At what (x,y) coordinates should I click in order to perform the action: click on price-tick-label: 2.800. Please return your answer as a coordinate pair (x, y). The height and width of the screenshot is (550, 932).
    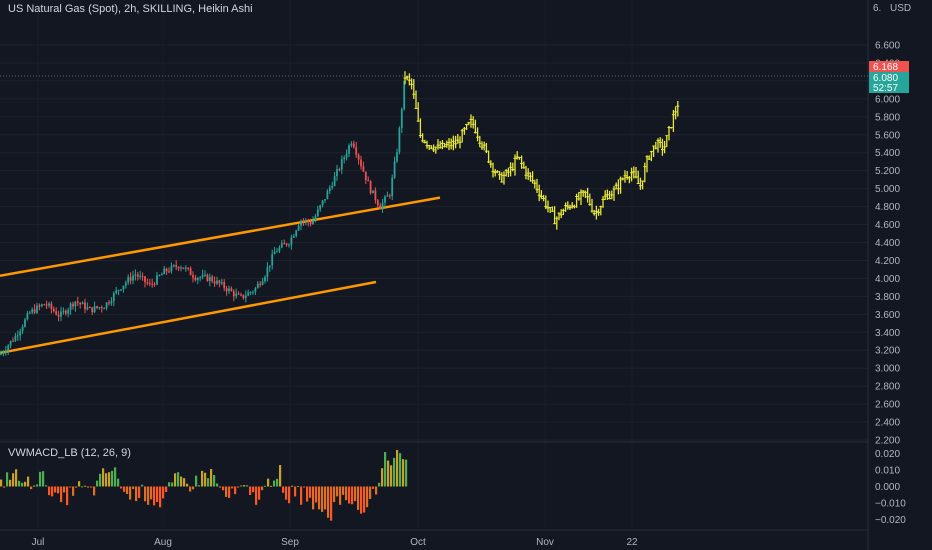
    Looking at the image, I should click on (887, 387).